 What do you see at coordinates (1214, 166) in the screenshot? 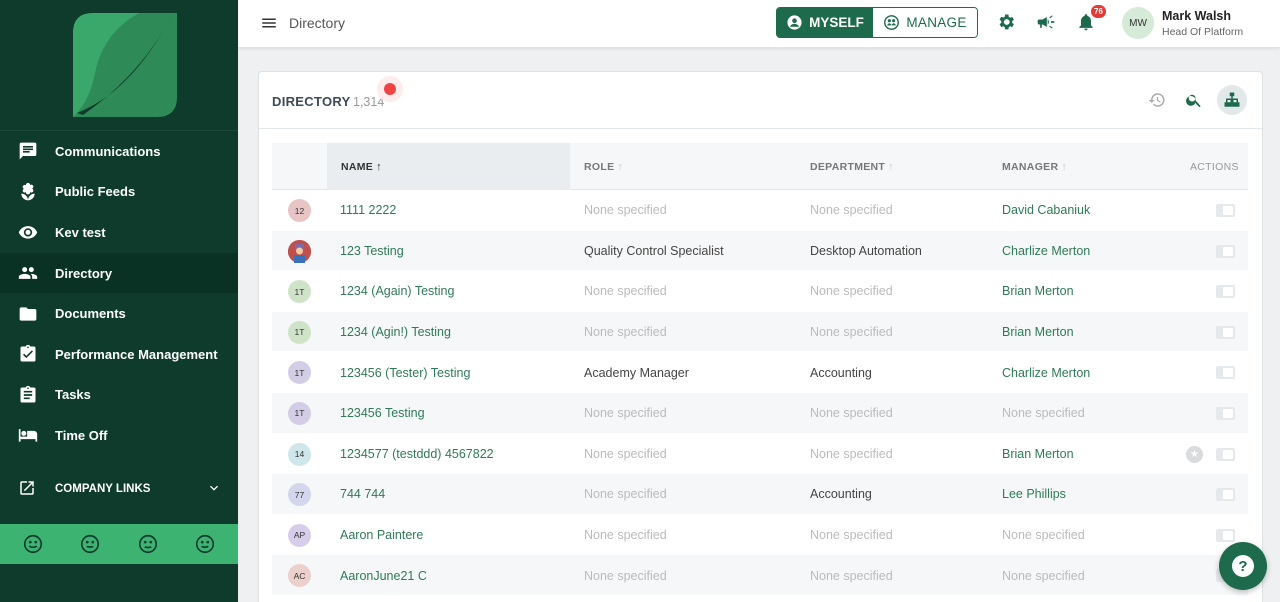
I see `column-header-actions: ACTIONS` at bounding box center [1214, 166].